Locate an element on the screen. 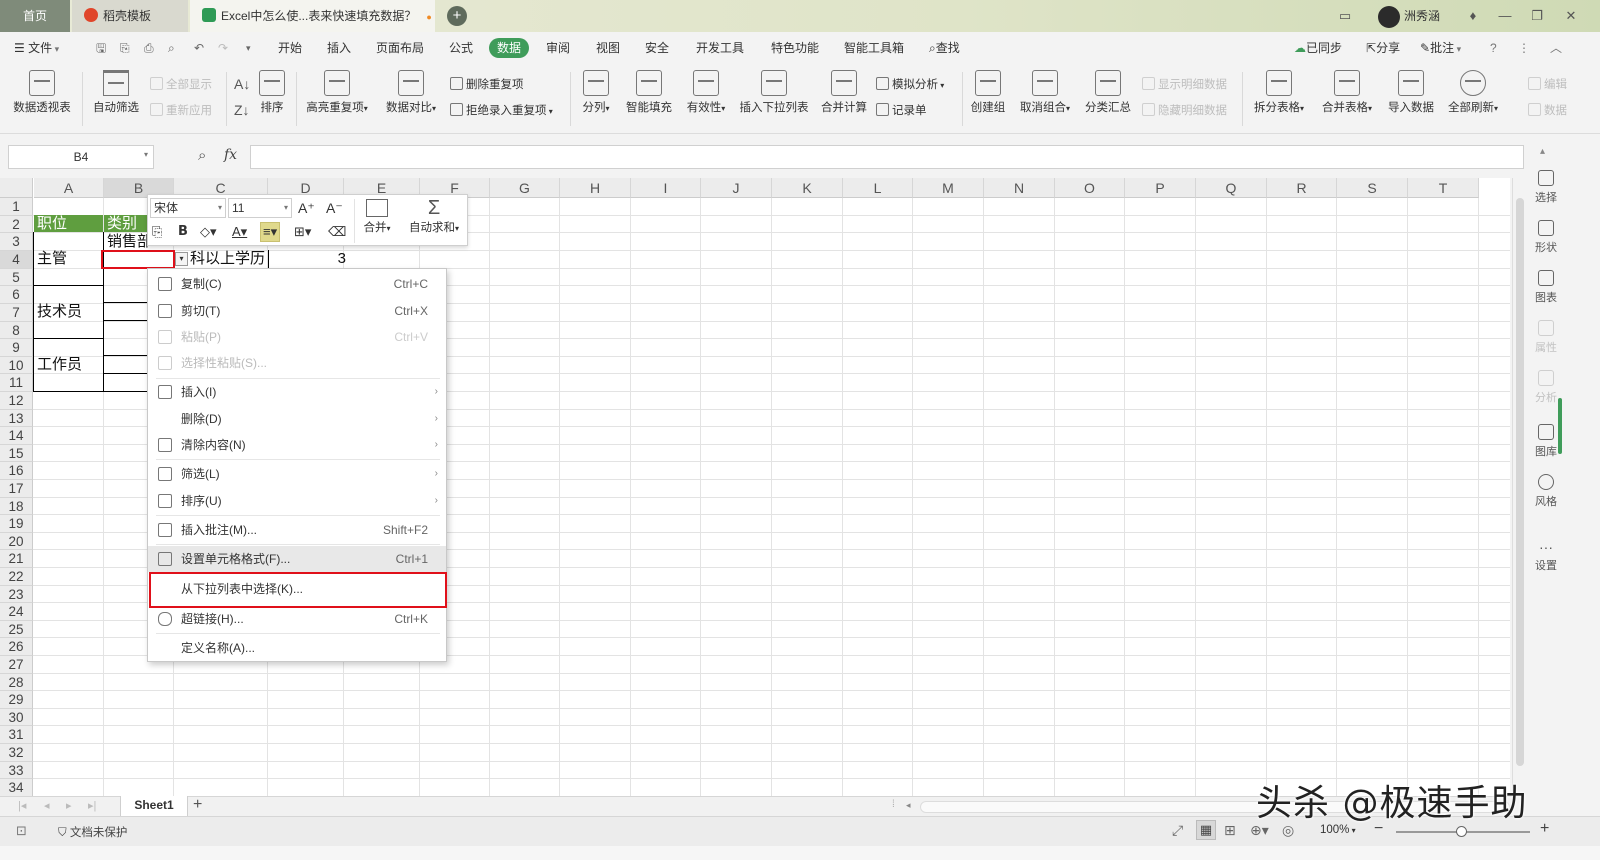 The height and width of the screenshot is (860, 1600). row-header-20: 20 is located at coordinates (16, 541).